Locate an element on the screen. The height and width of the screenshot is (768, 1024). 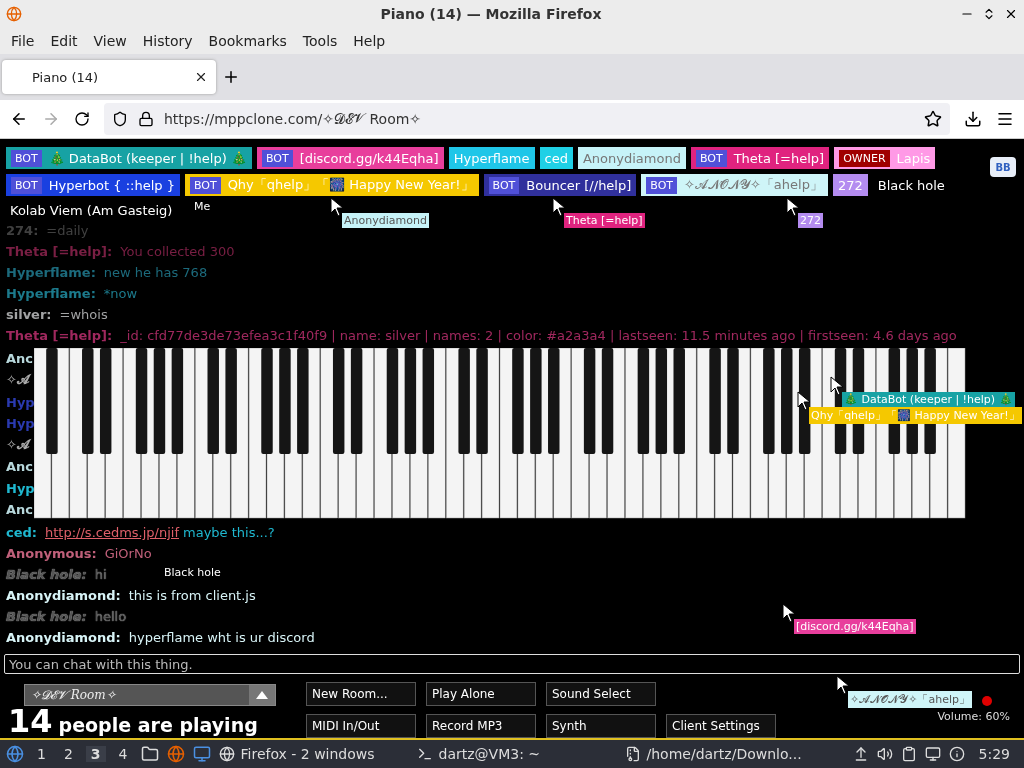
menu-button: Play Alone is located at coordinates (481, 694).